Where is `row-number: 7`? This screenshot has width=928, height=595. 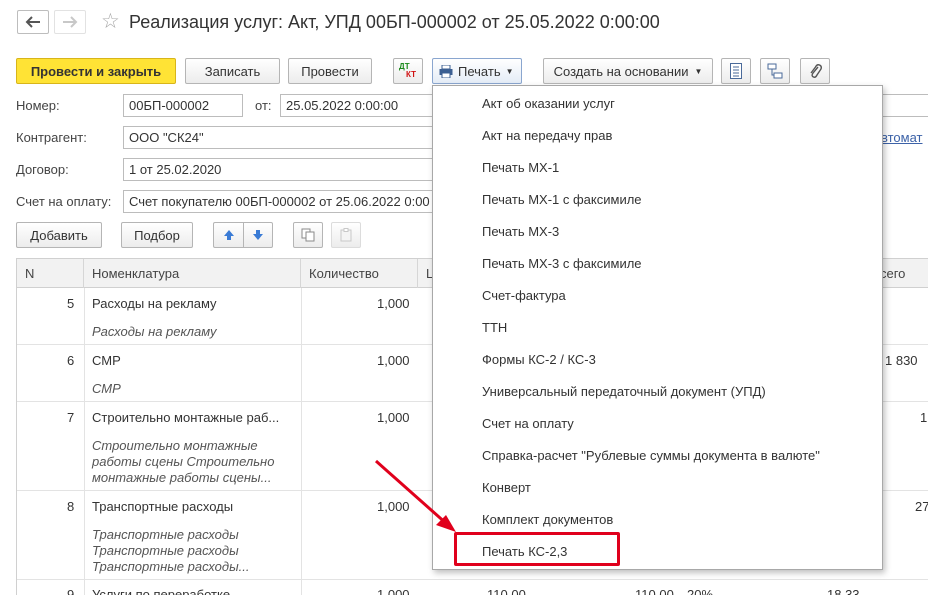
row-number: 7 is located at coordinates (71, 417).